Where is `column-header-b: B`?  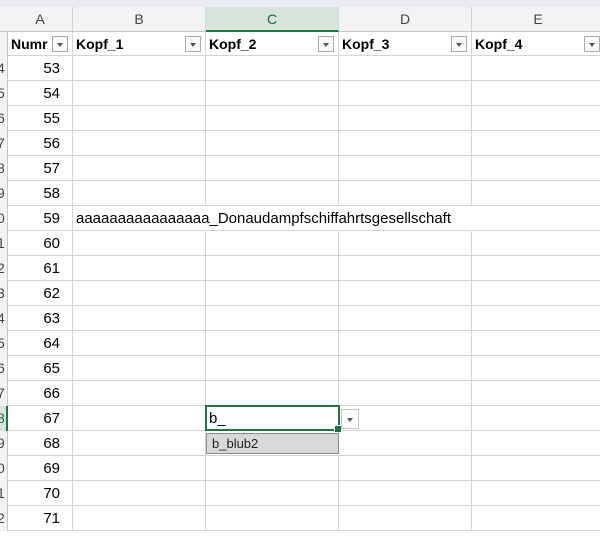
column-header-b: B is located at coordinates (139, 19).